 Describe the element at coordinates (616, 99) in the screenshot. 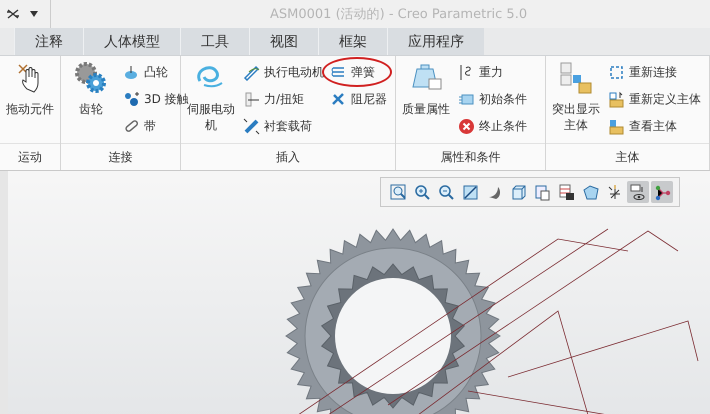

I see `blocks-arrow-icon` at that location.